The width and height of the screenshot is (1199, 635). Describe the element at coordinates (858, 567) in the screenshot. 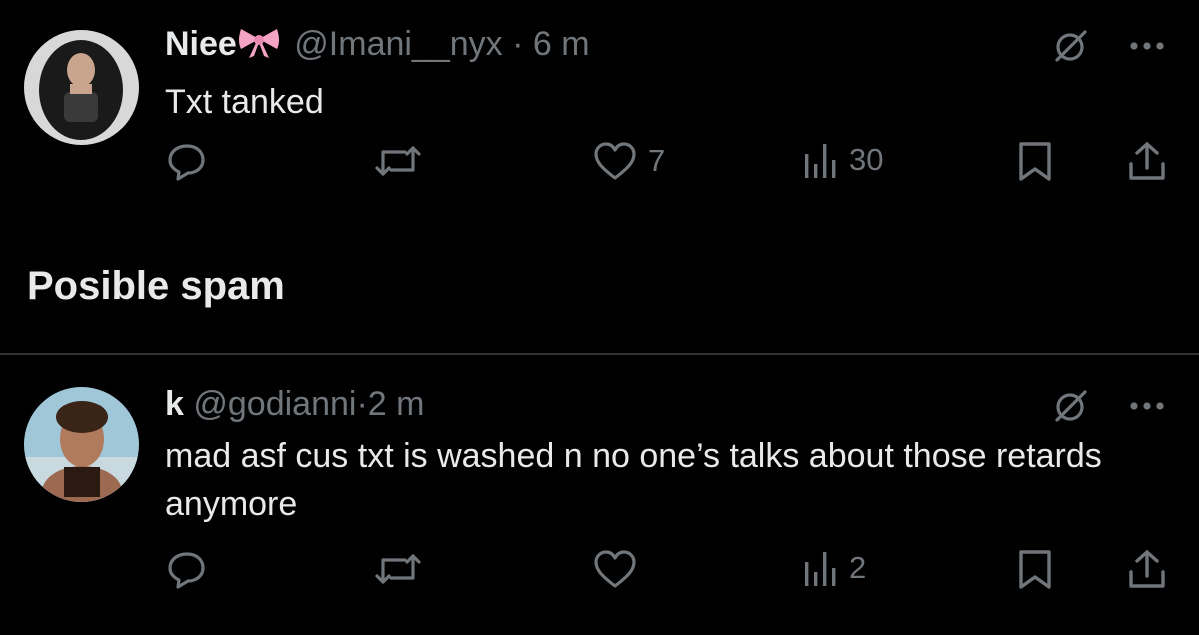

I see `views-count: 2` at that location.